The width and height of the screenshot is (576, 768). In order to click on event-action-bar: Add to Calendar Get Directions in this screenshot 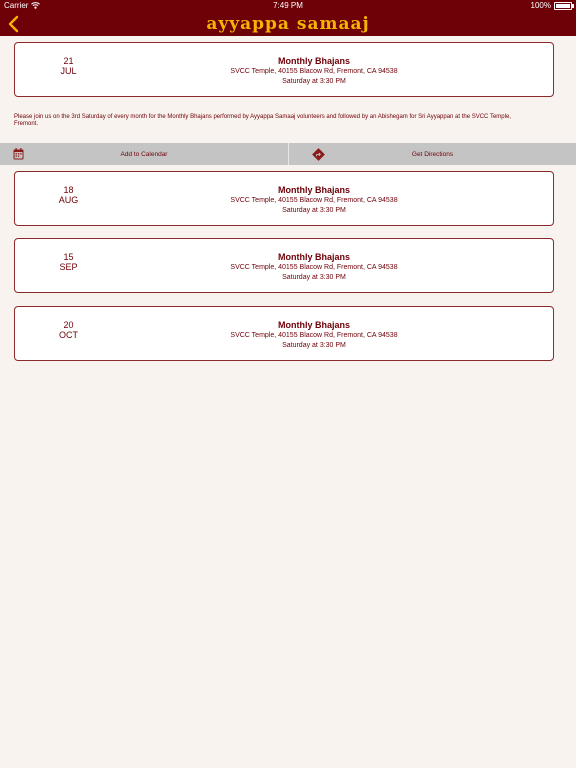, I will do `click(288, 154)`.